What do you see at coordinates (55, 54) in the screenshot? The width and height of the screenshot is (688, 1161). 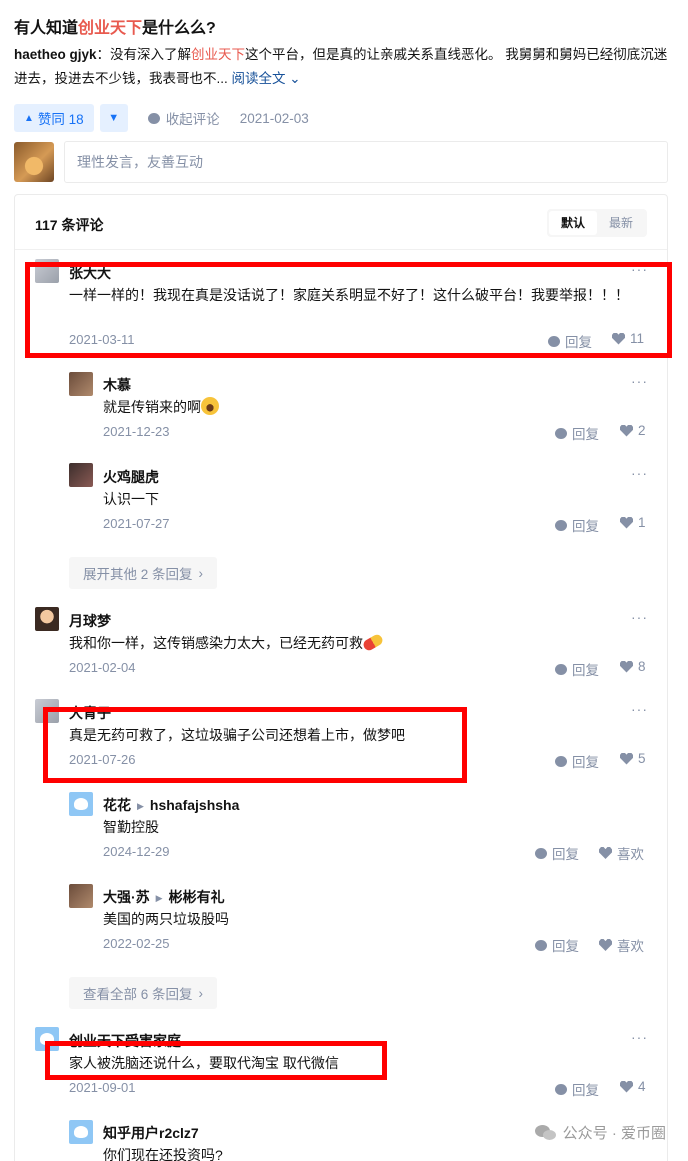 I see `answer-author: haetheo gjyk` at bounding box center [55, 54].